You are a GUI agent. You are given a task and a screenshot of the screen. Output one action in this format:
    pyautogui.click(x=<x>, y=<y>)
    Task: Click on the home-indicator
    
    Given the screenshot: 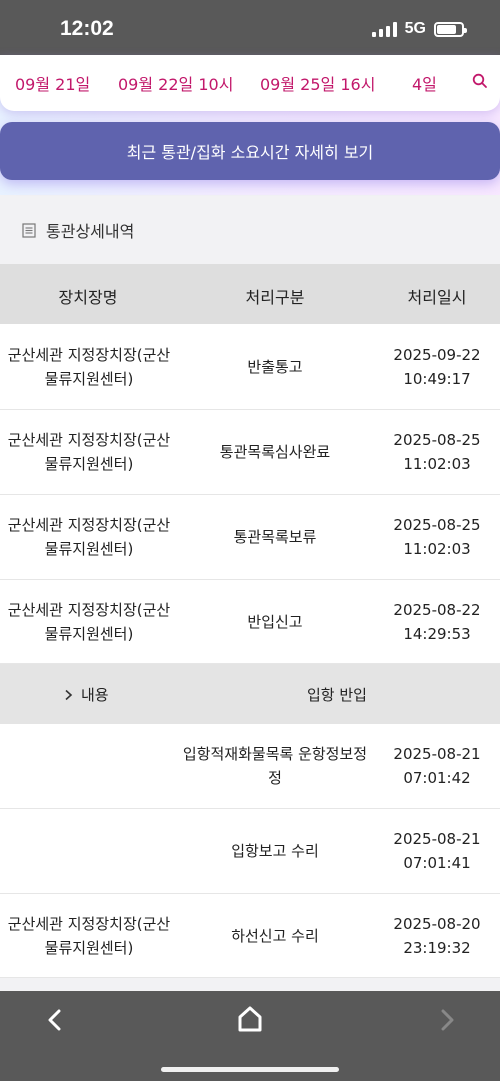 What is the action you would take?
    pyautogui.click(x=250, y=1069)
    